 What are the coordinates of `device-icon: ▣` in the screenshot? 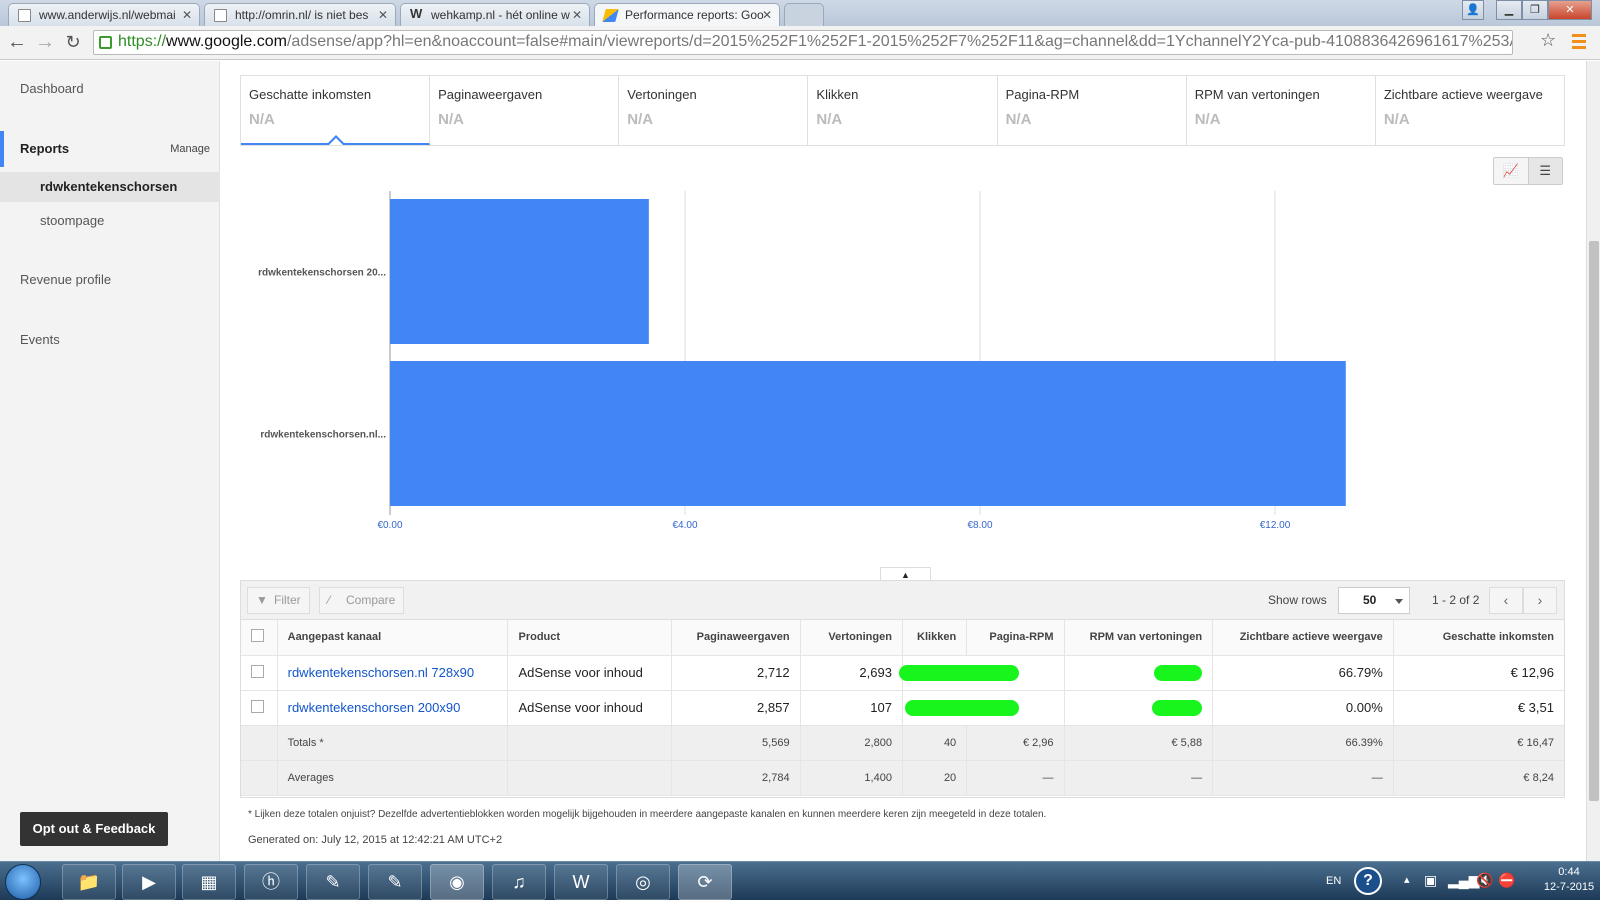 It's located at (1430, 880).